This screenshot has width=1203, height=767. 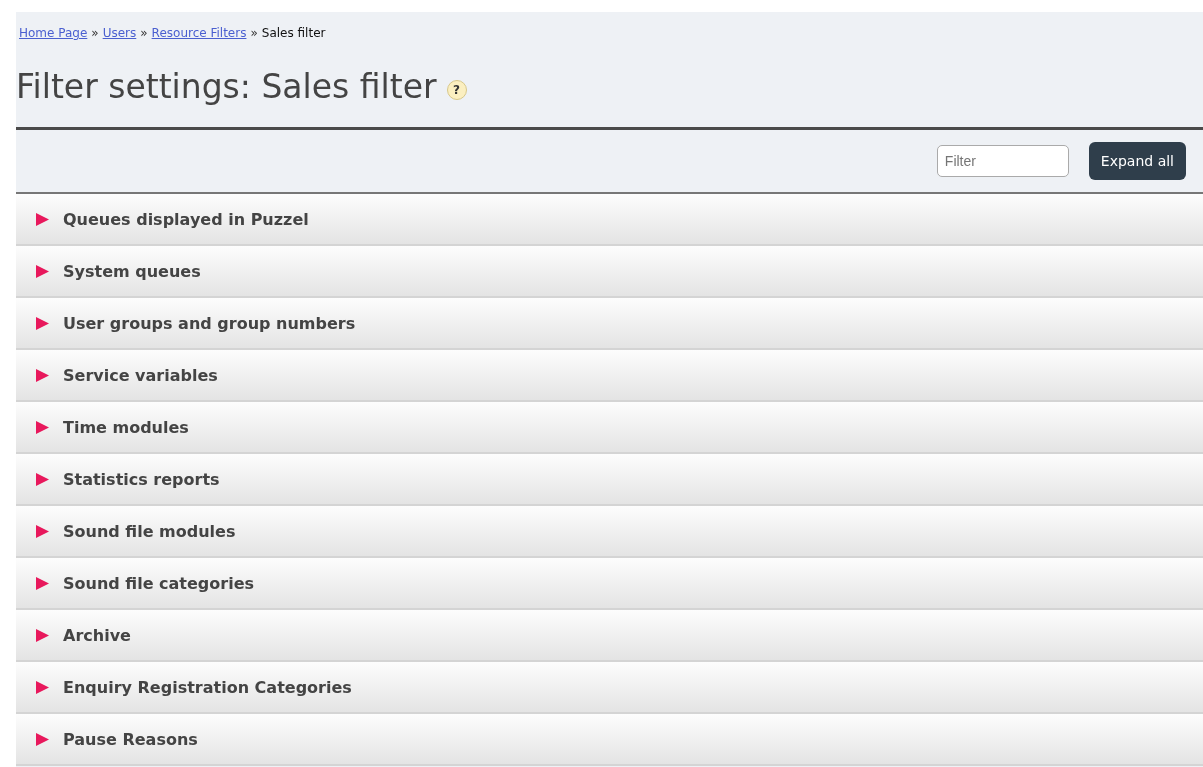 I want to click on section-header: Sound file modules, so click(x=609, y=532).